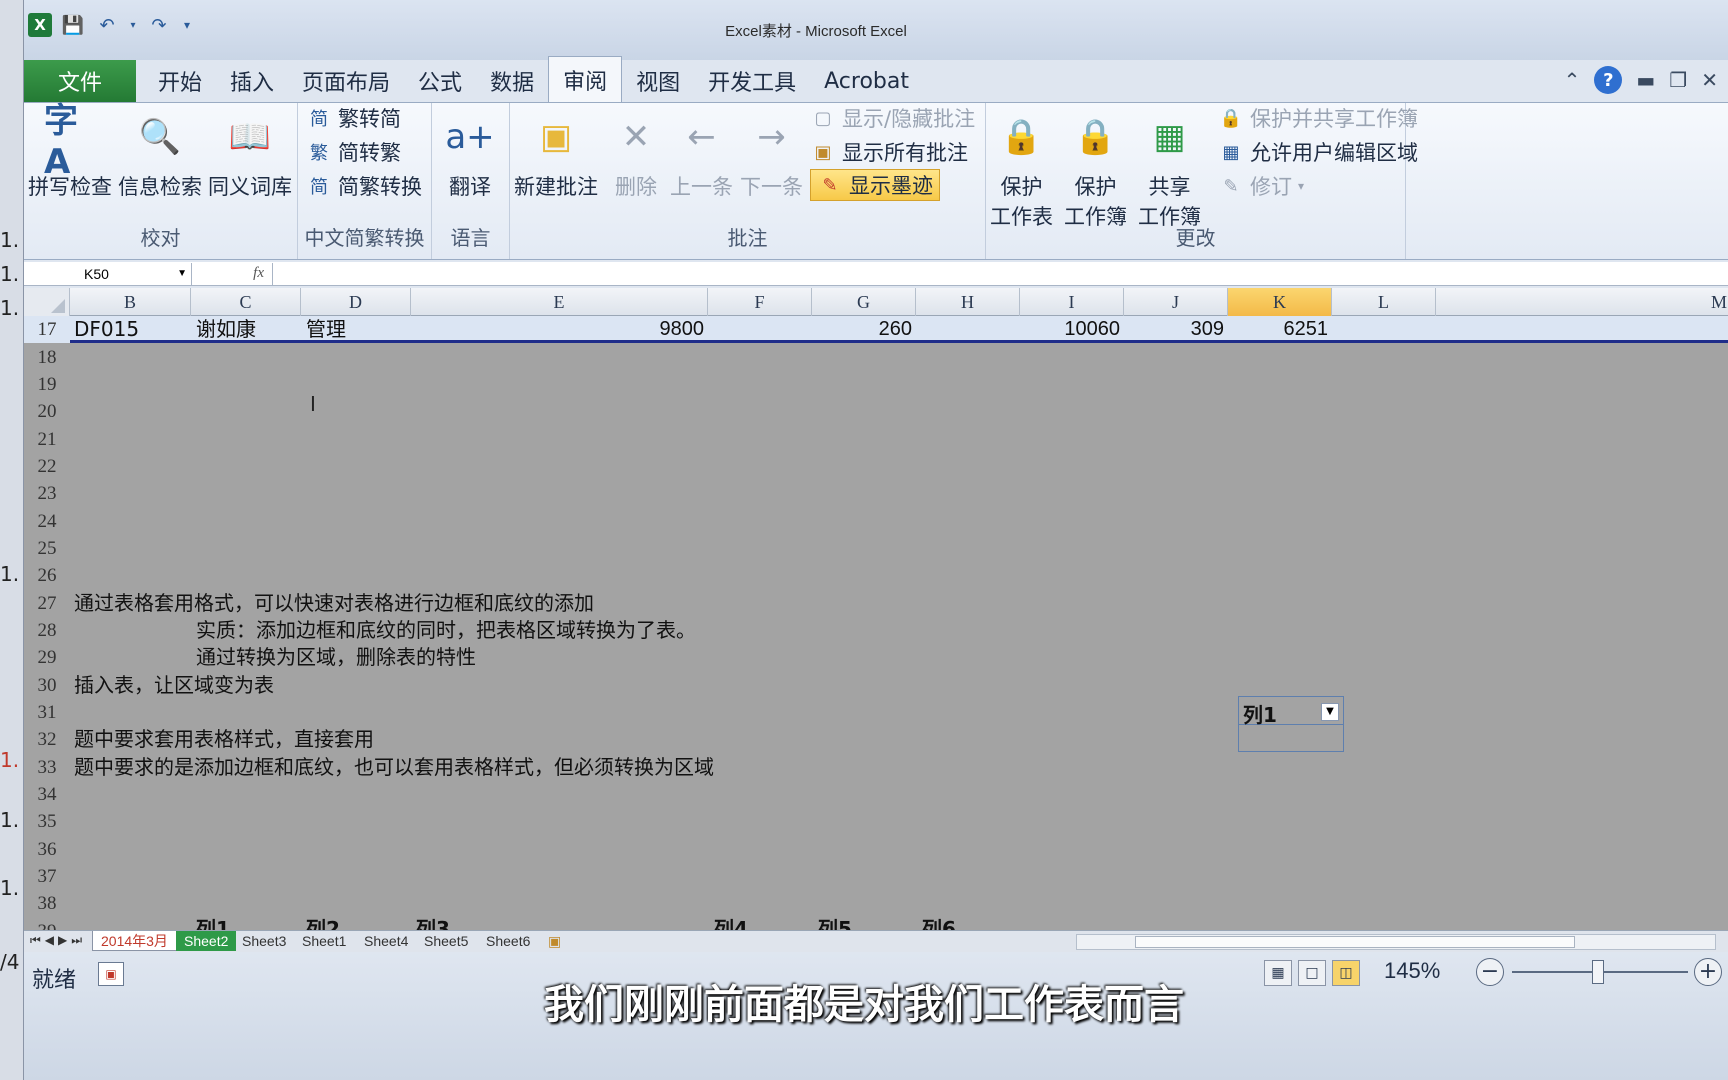 The width and height of the screenshot is (1728, 1080). I want to click on sheet-tab-sheet4: Sheet4, so click(386, 941).